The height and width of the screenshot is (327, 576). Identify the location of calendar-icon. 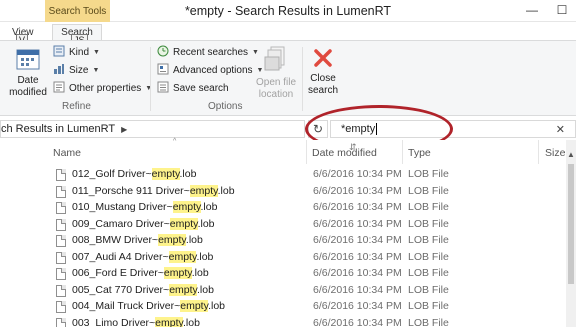
(28, 61).